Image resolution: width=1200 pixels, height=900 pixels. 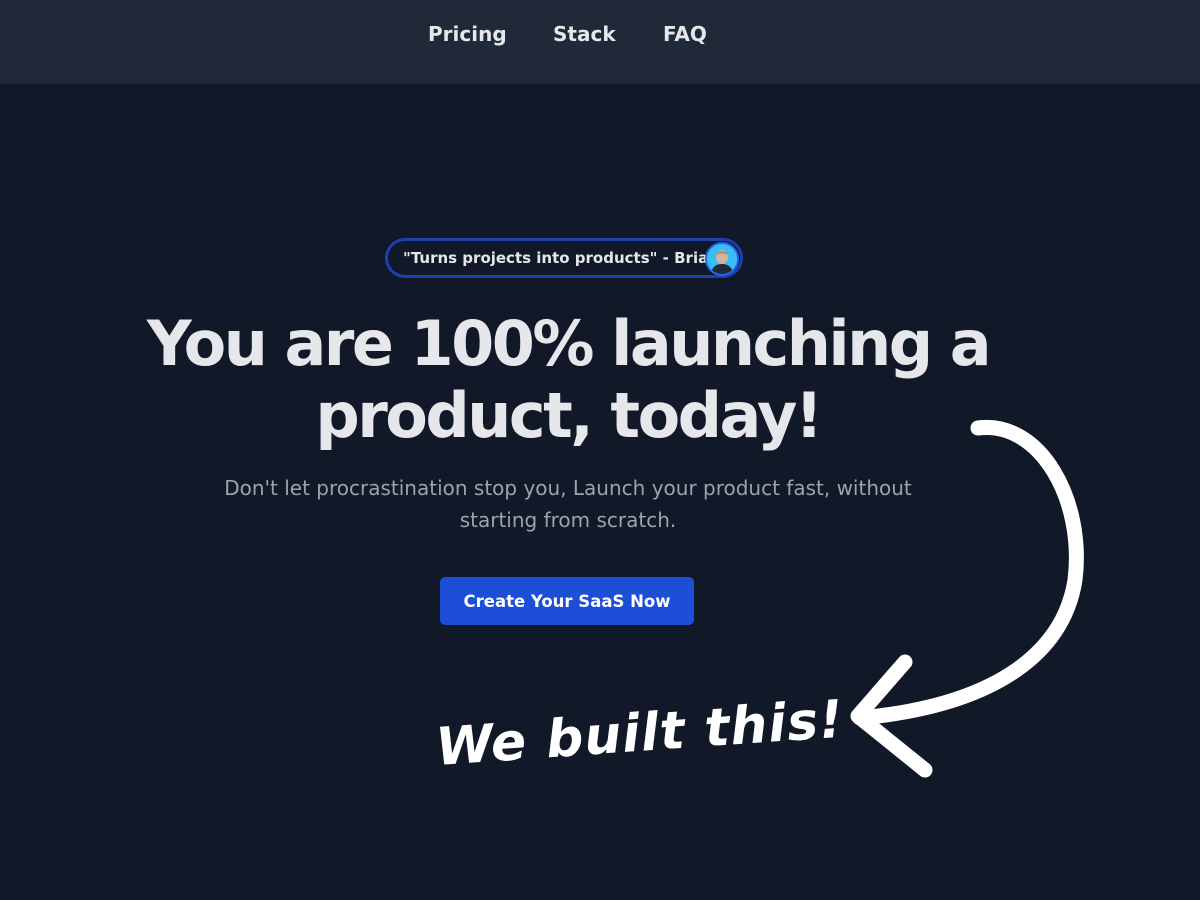 I want to click on top-navigation: Pricing Stack FAQ, so click(x=600, y=42).